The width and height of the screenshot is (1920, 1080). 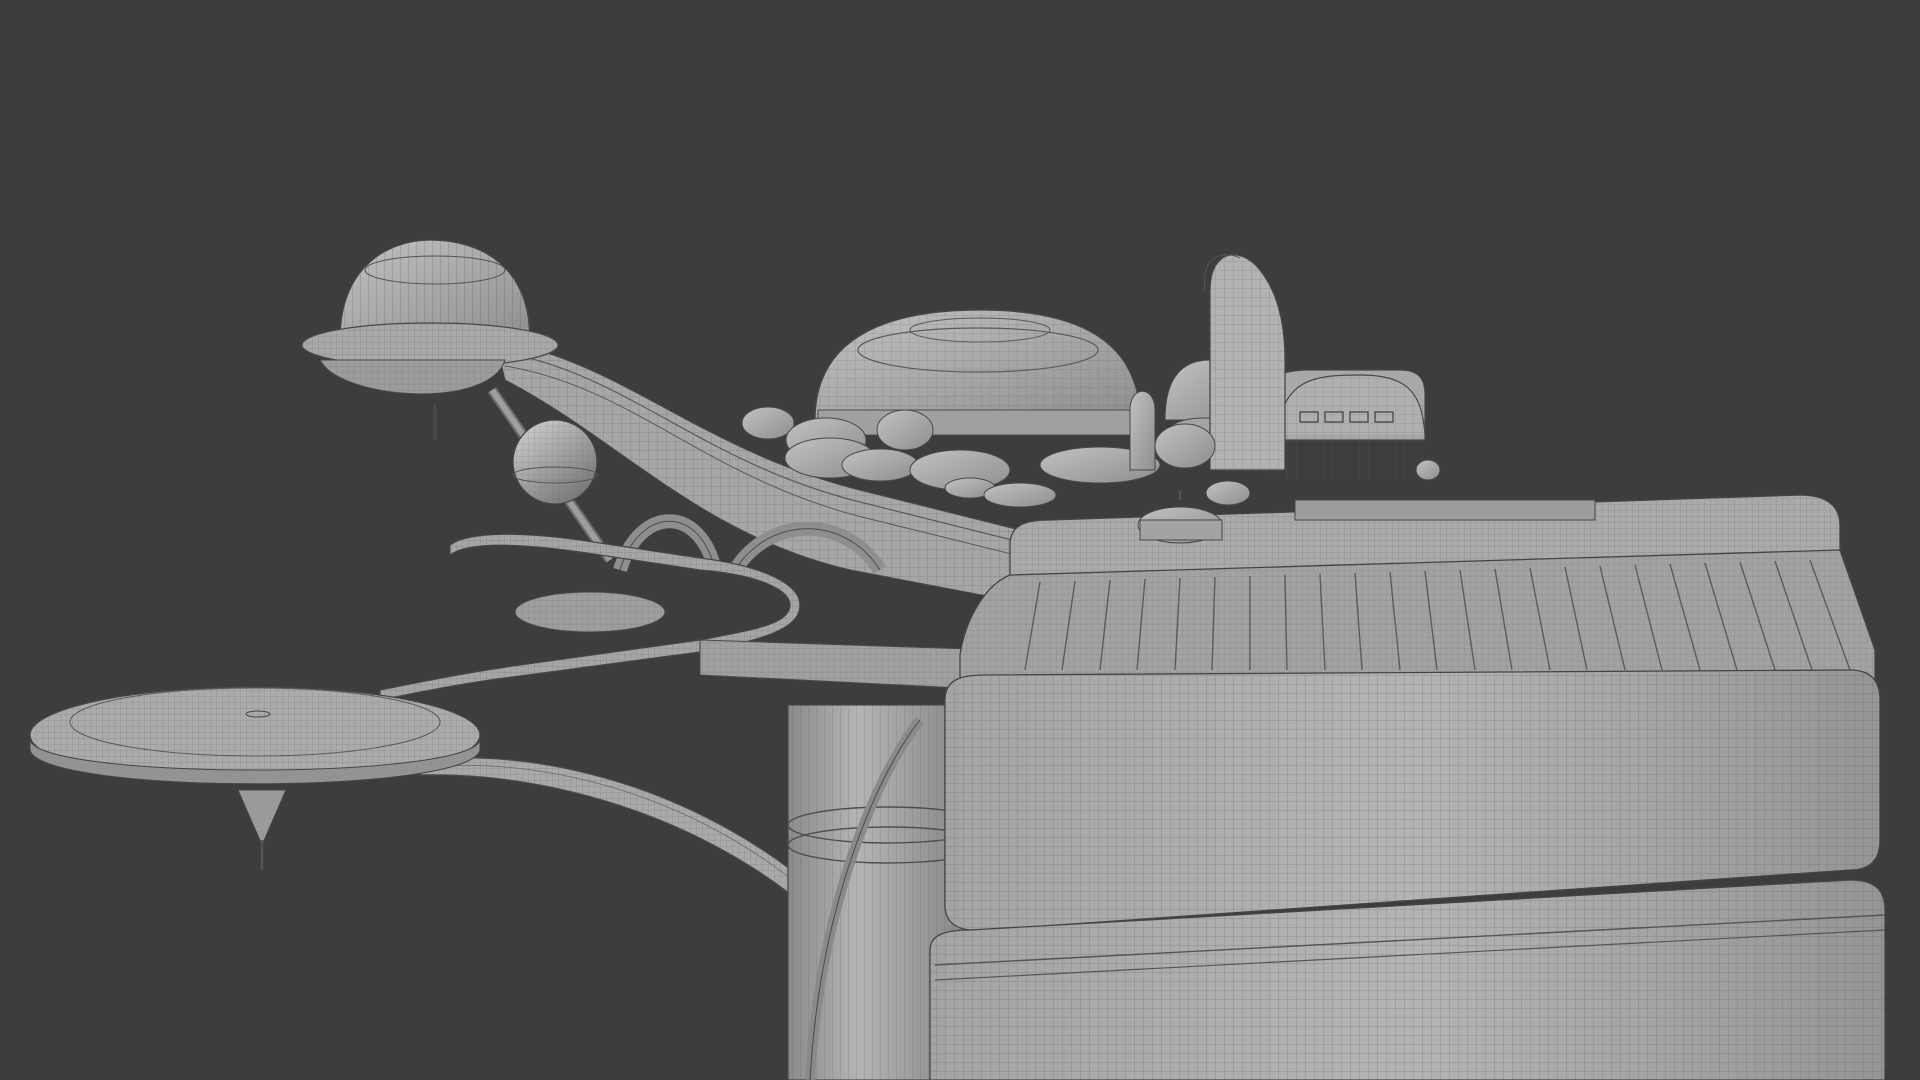 I want to click on curved-tower-pipe, so click(x=1244, y=362).